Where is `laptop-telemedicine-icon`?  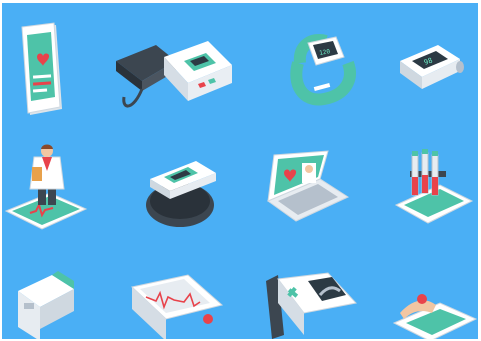 laptop-telemedicine-icon is located at coordinates (307, 189).